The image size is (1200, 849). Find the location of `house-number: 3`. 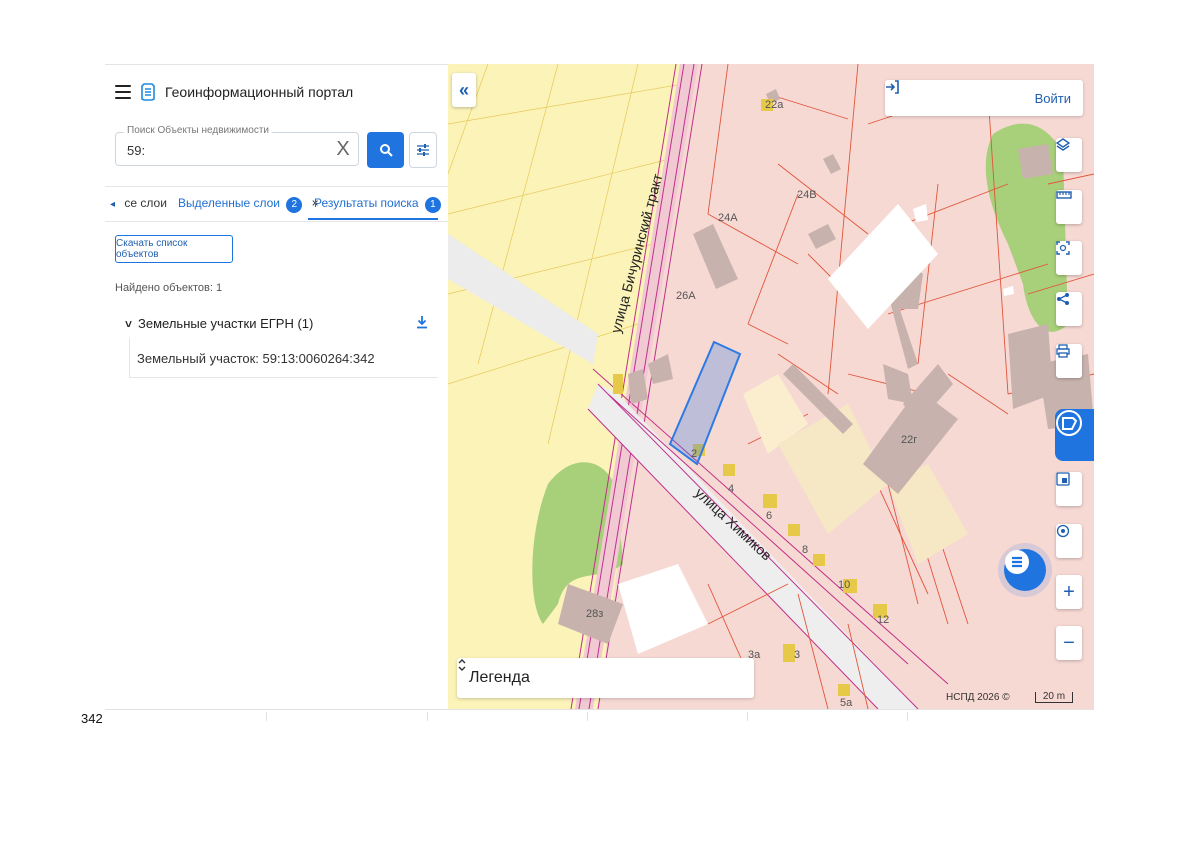

house-number: 3 is located at coordinates (797, 655).